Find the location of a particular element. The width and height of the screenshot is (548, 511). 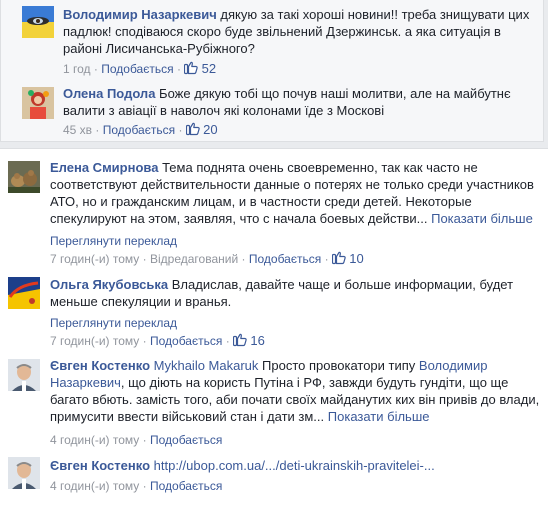

author-link: Володимир Назаркевич is located at coordinates (140, 14).